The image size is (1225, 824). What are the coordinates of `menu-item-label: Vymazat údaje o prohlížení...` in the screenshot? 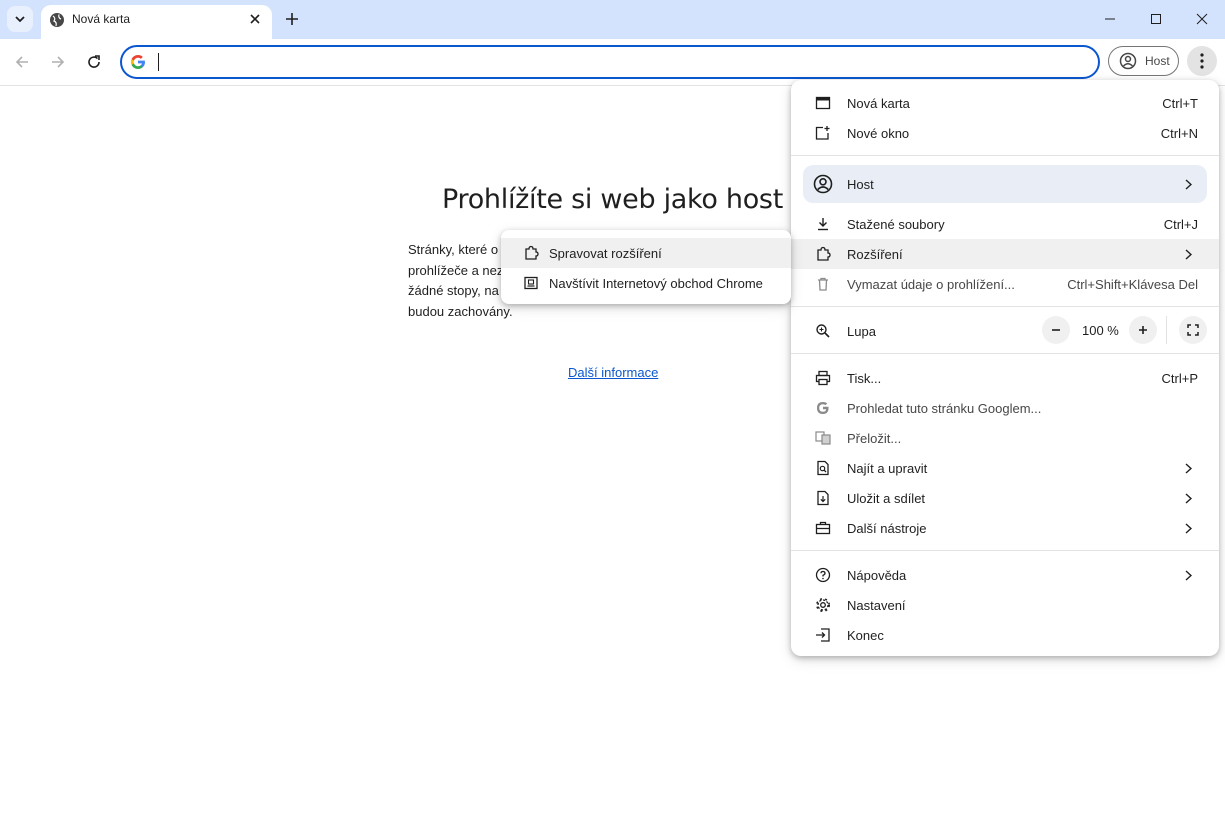 It's located at (931, 284).